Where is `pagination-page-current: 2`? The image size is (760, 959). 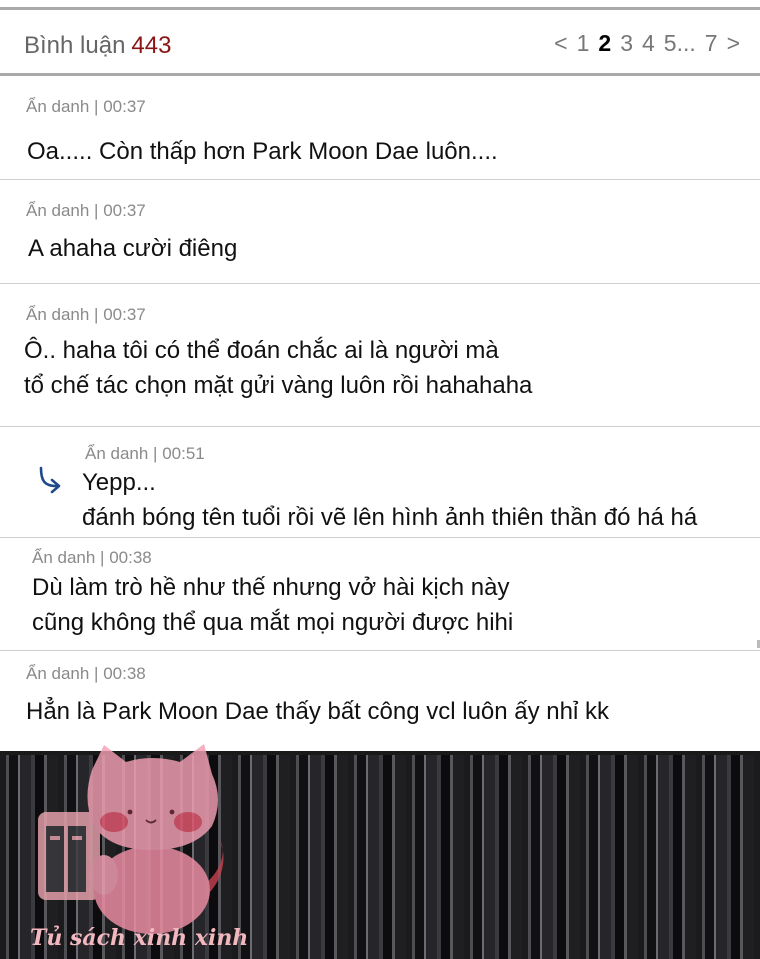 pagination-page-current: 2 is located at coordinates (604, 43).